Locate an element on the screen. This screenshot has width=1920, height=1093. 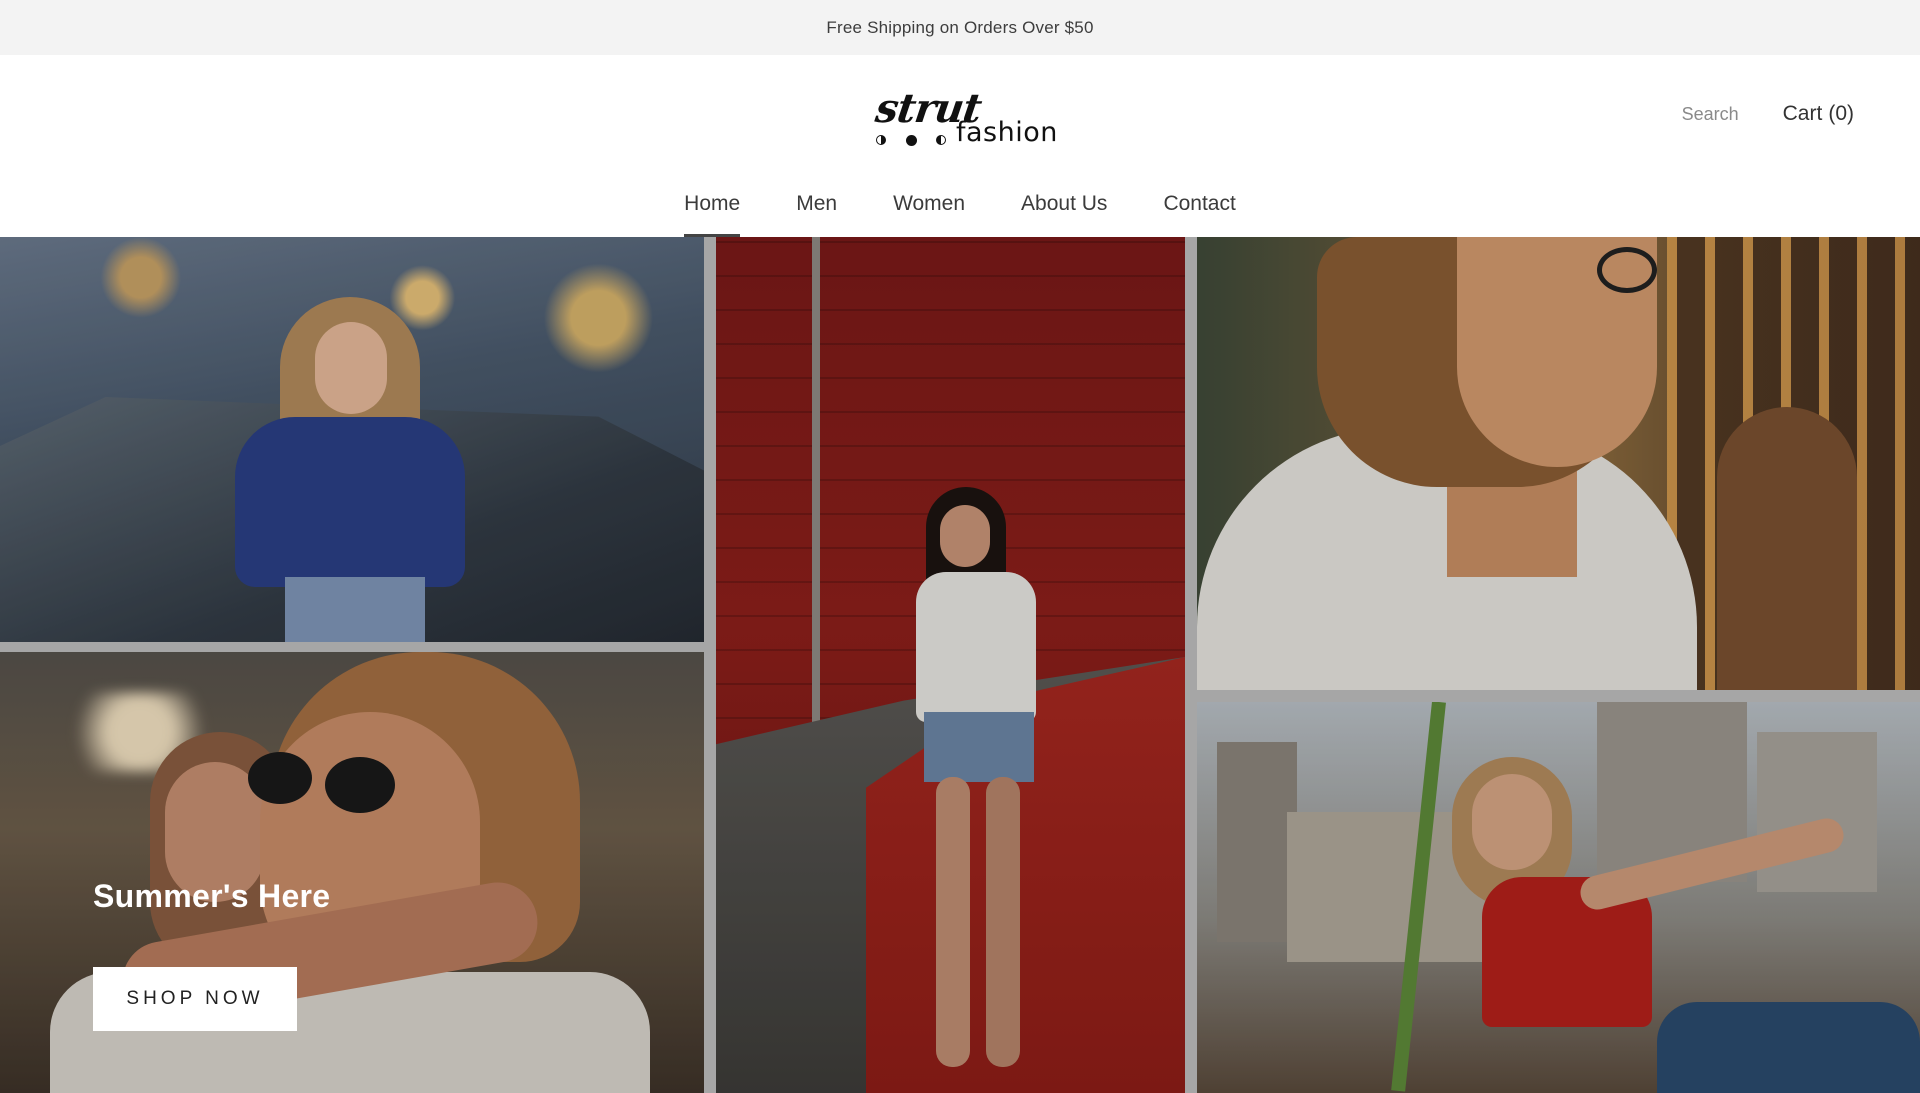
search-link: Search is located at coordinates (1710, 114).